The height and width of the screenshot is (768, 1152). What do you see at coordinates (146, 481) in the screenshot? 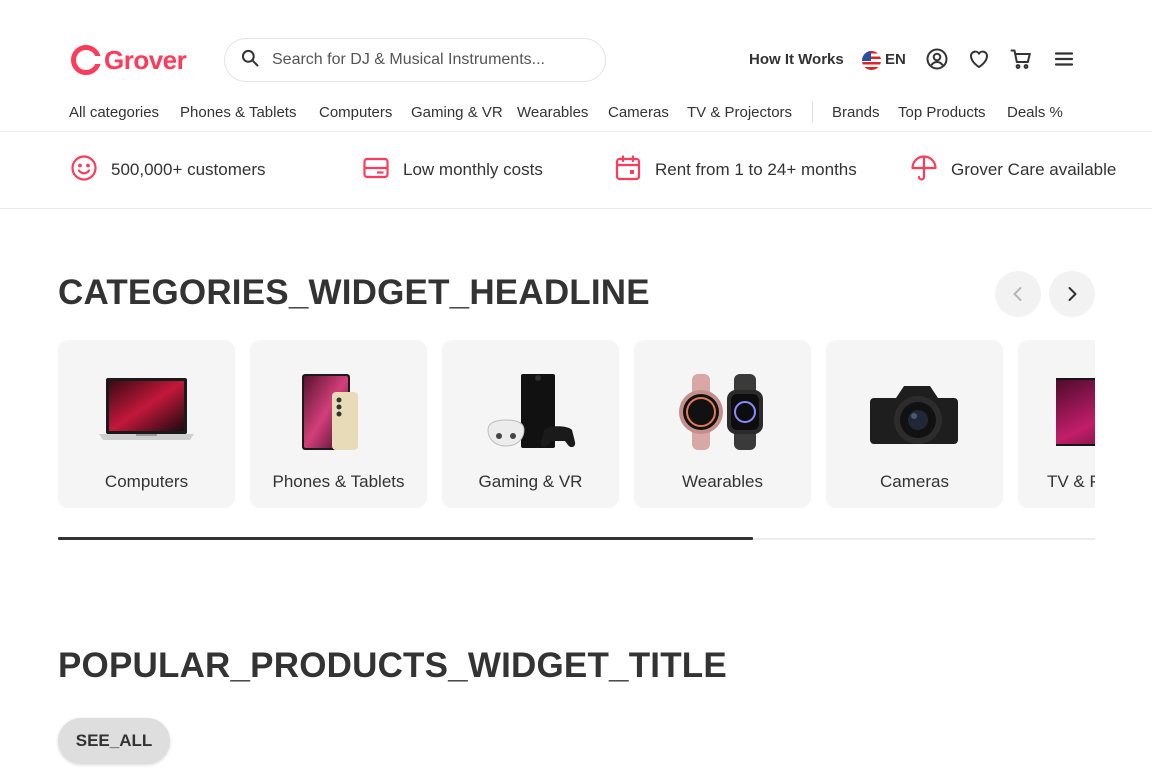
I see `category-label: Computers` at bounding box center [146, 481].